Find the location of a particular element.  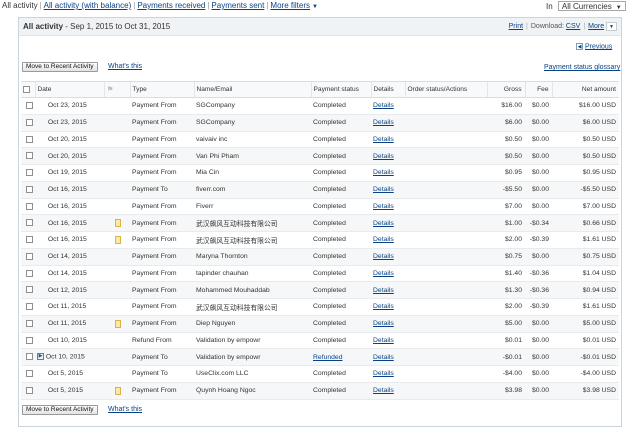

tab-payments-sent: Payments sent is located at coordinates (237, 5).